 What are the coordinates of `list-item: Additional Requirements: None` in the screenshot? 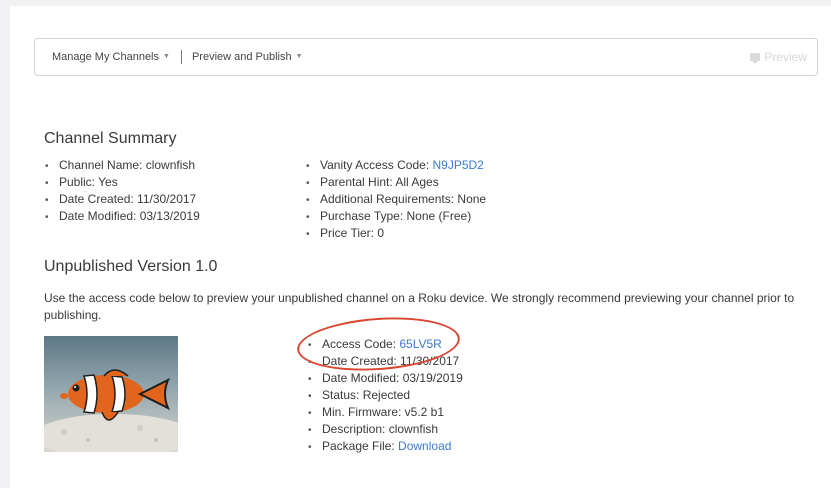 It's located at (396, 199).